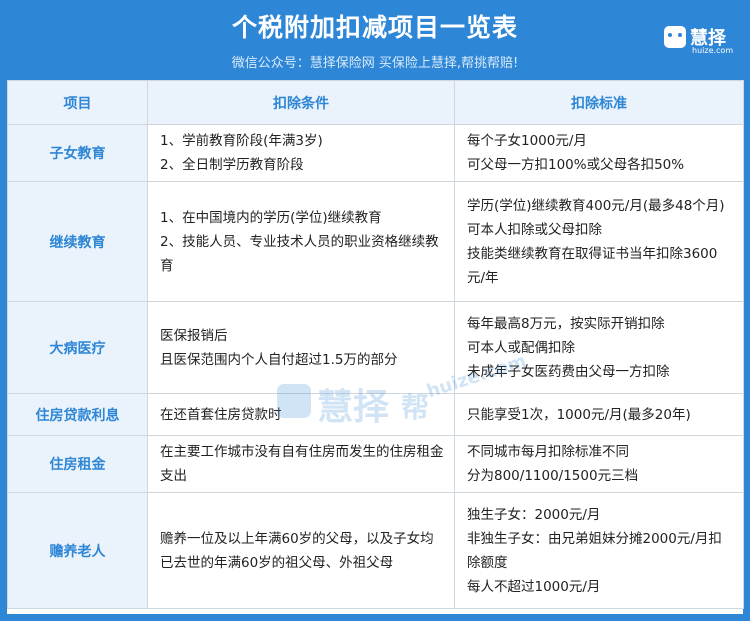 The image size is (750, 621). I want to click on condition-line: 1、在中国境内的学历(学位)继续教育, so click(271, 217).